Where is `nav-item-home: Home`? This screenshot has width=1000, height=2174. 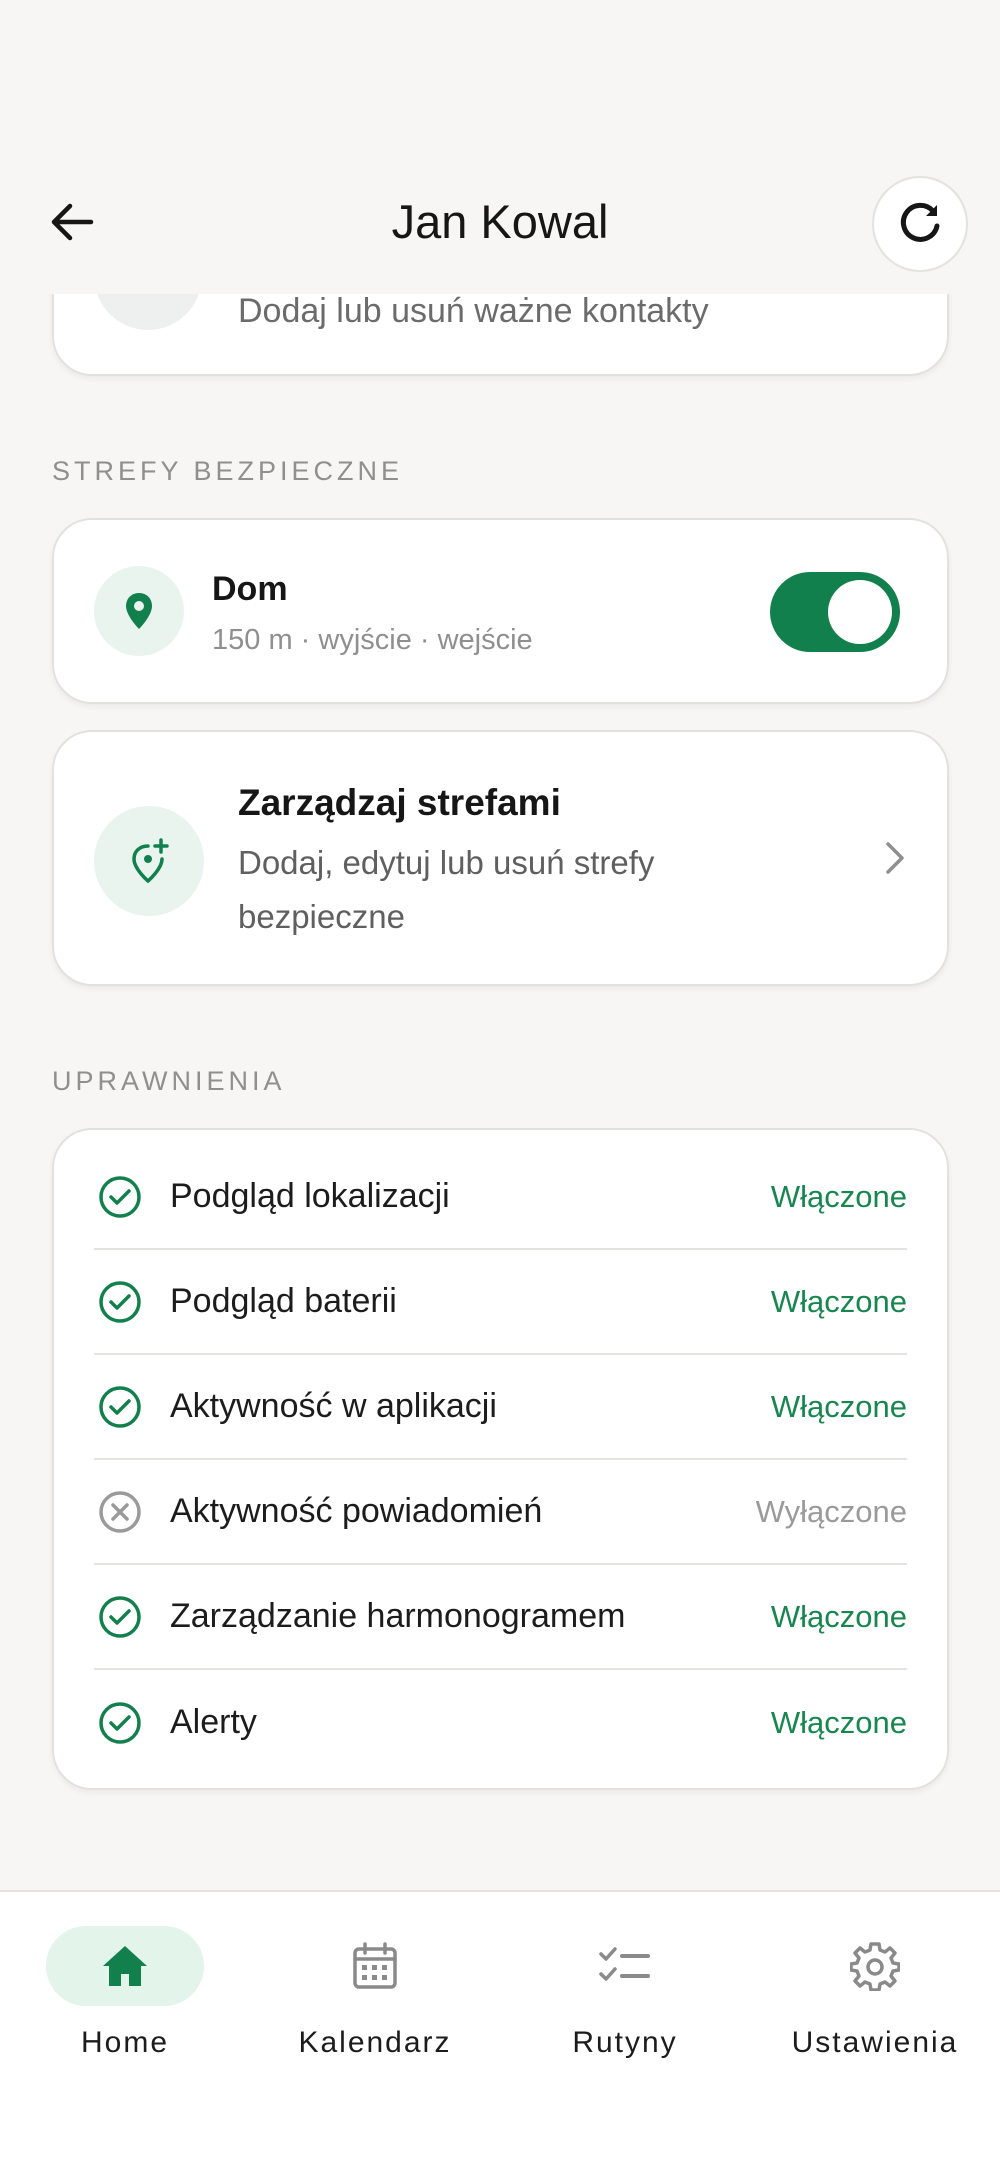 nav-item-home: Home is located at coordinates (125, 2001).